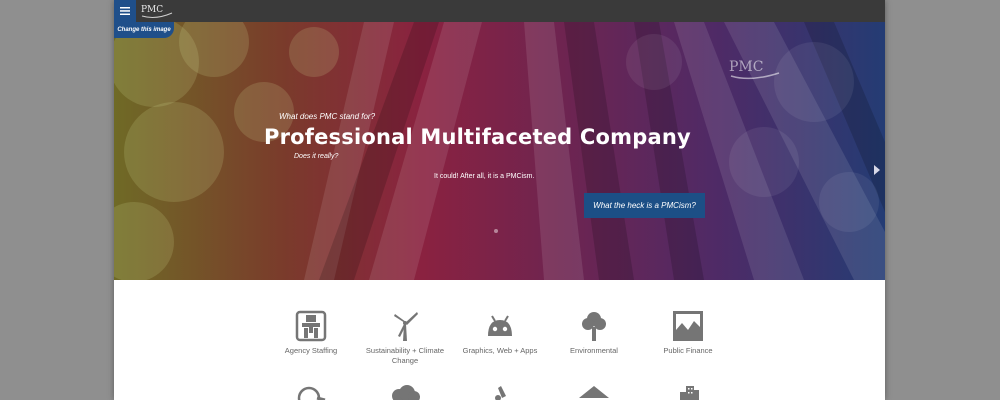  I want to click on service-agency-staffing: Agency Staffing, so click(311, 333).